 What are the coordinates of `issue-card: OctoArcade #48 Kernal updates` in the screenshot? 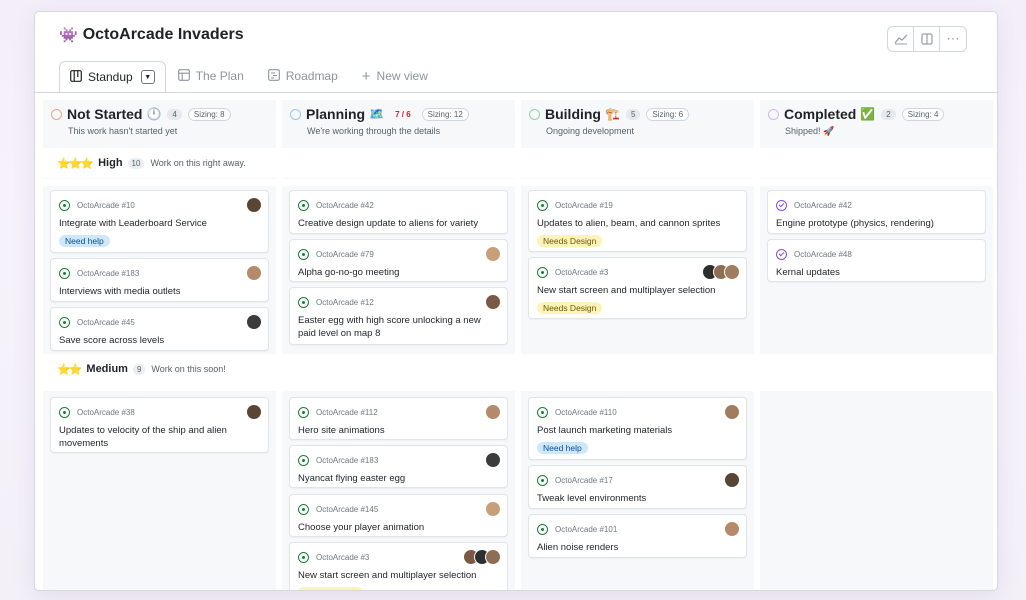 It's located at (876, 260).